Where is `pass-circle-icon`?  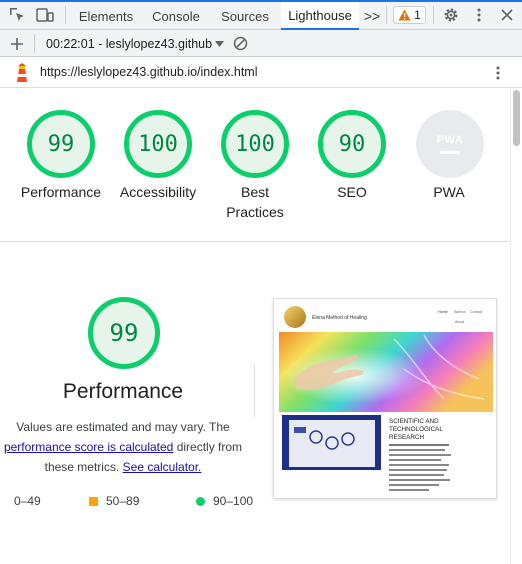 pass-circle-icon is located at coordinates (200, 501).